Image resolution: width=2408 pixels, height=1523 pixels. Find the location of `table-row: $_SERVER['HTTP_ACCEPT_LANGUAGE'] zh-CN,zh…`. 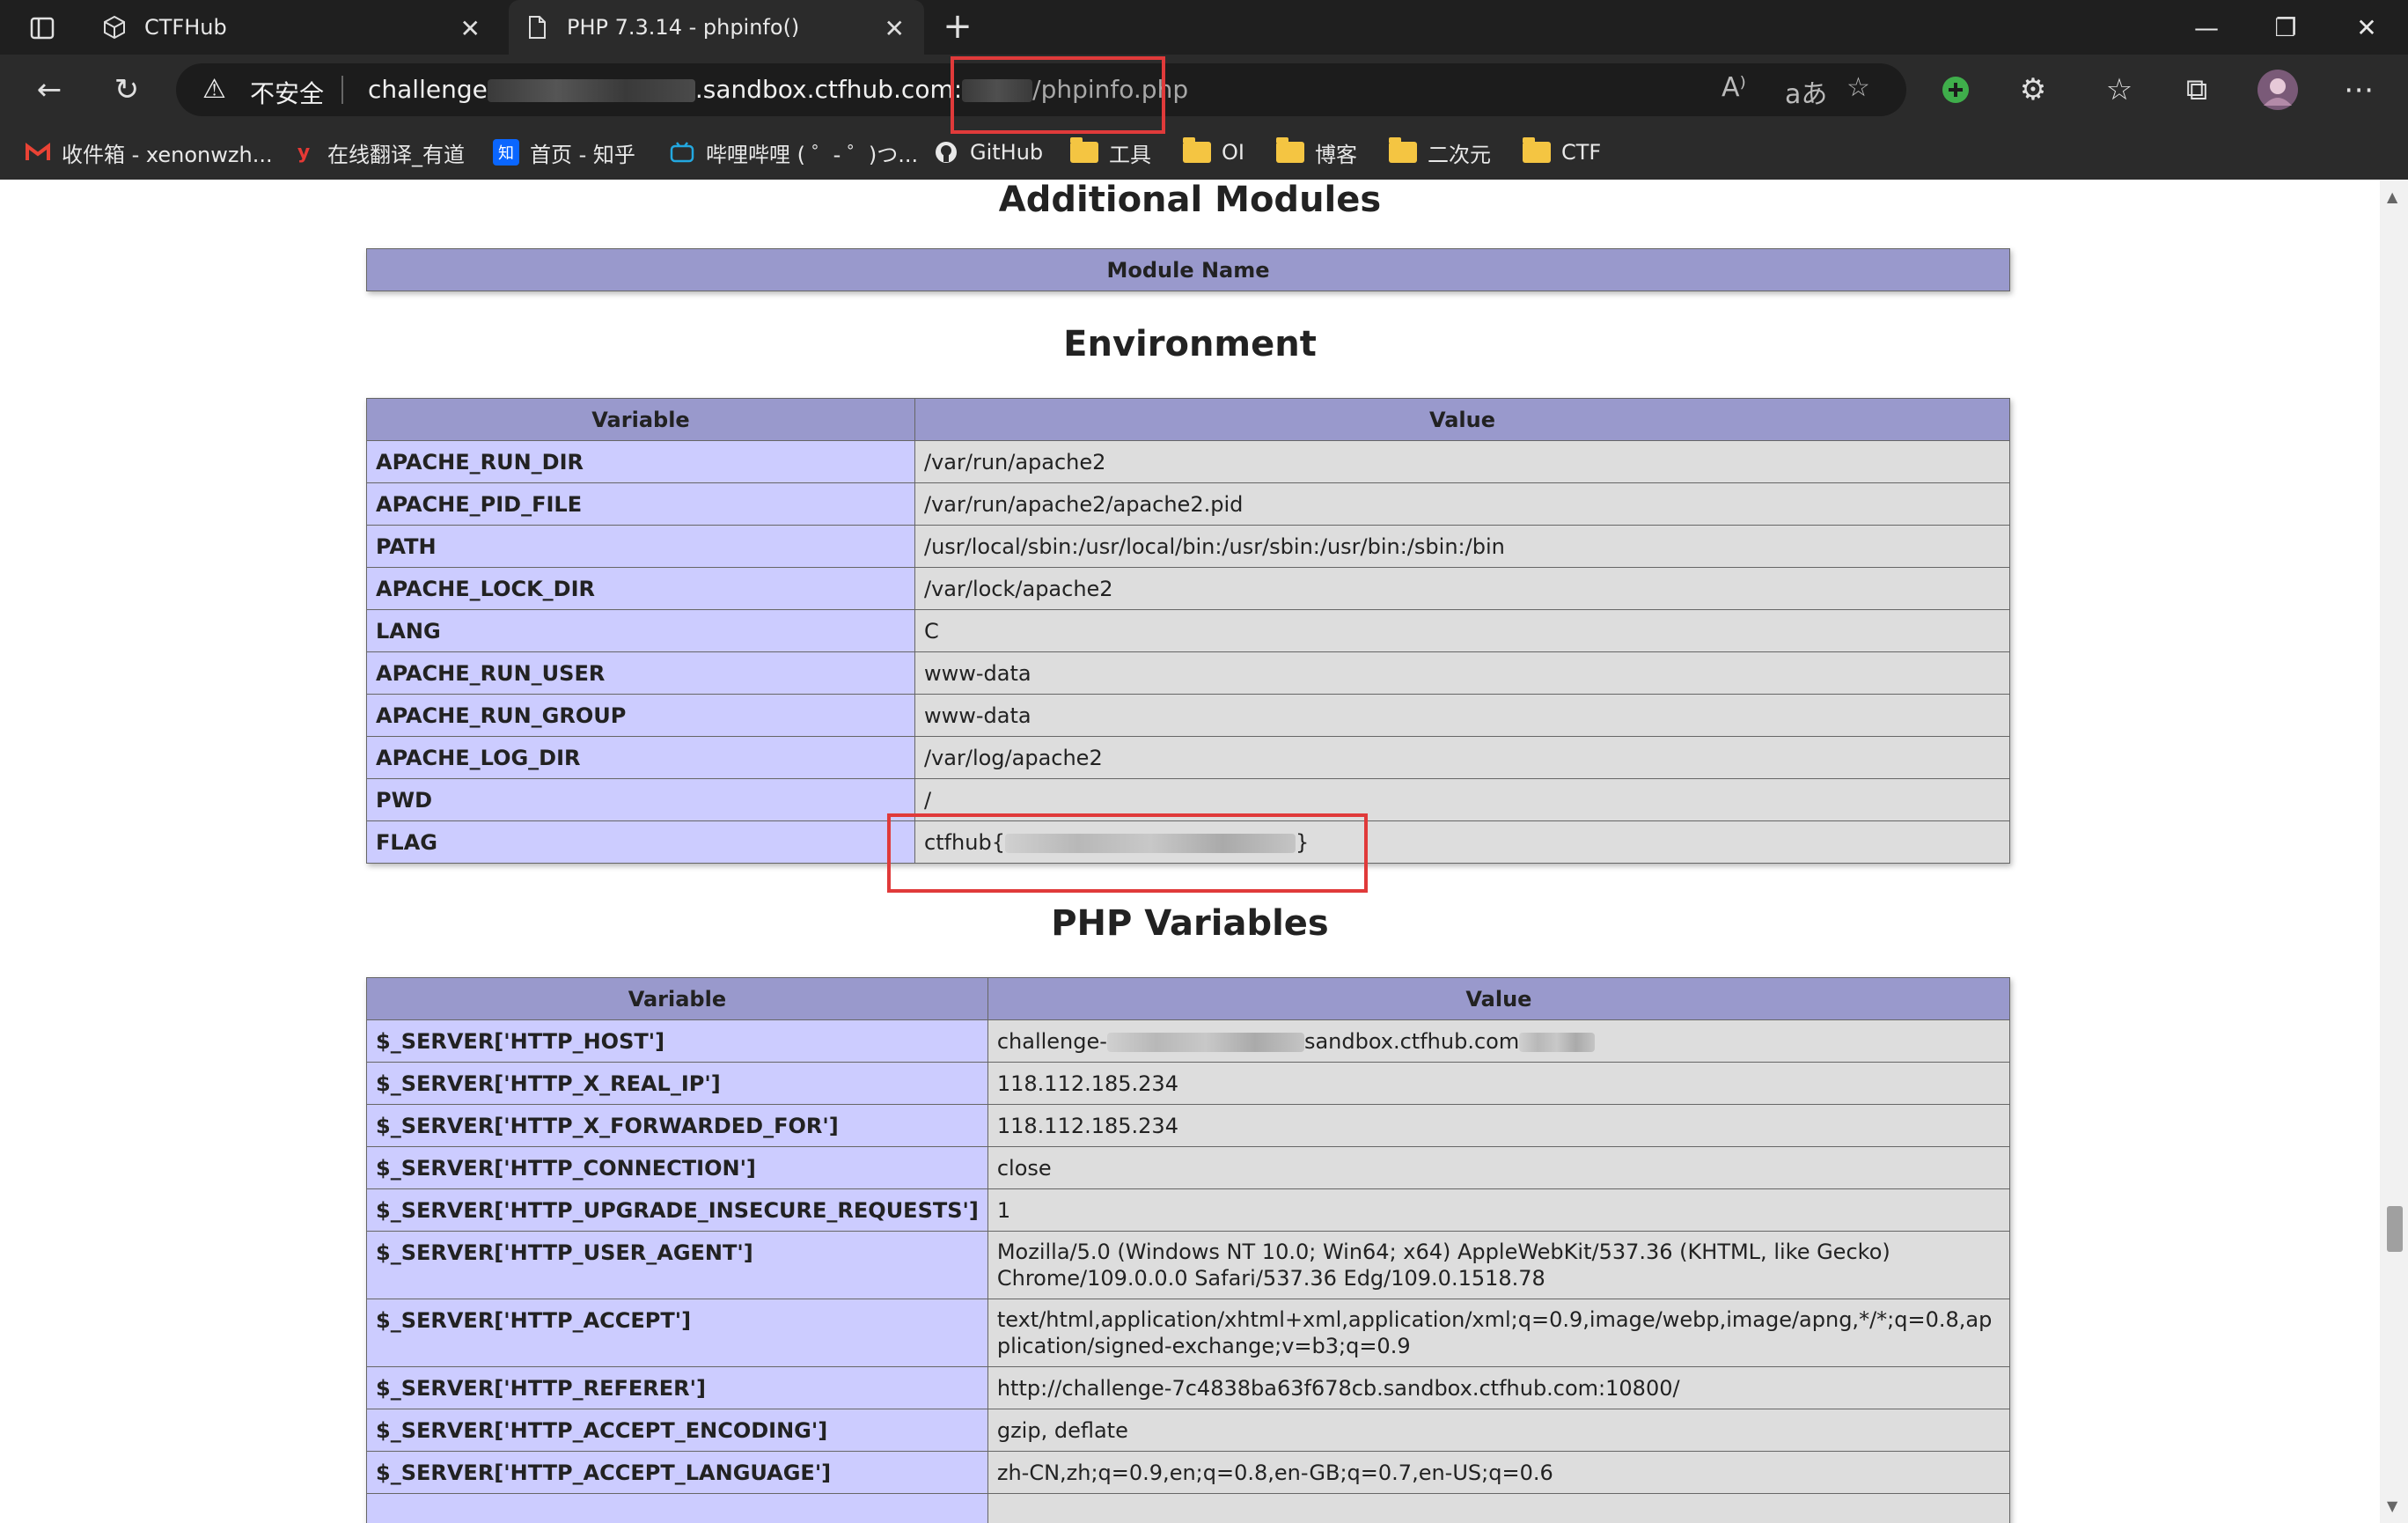

table-row: $_SERVER['HTTP_ACCEPT_LANGUAGE'] zh-CN,zh… is located at coordinates (1188, 1472).